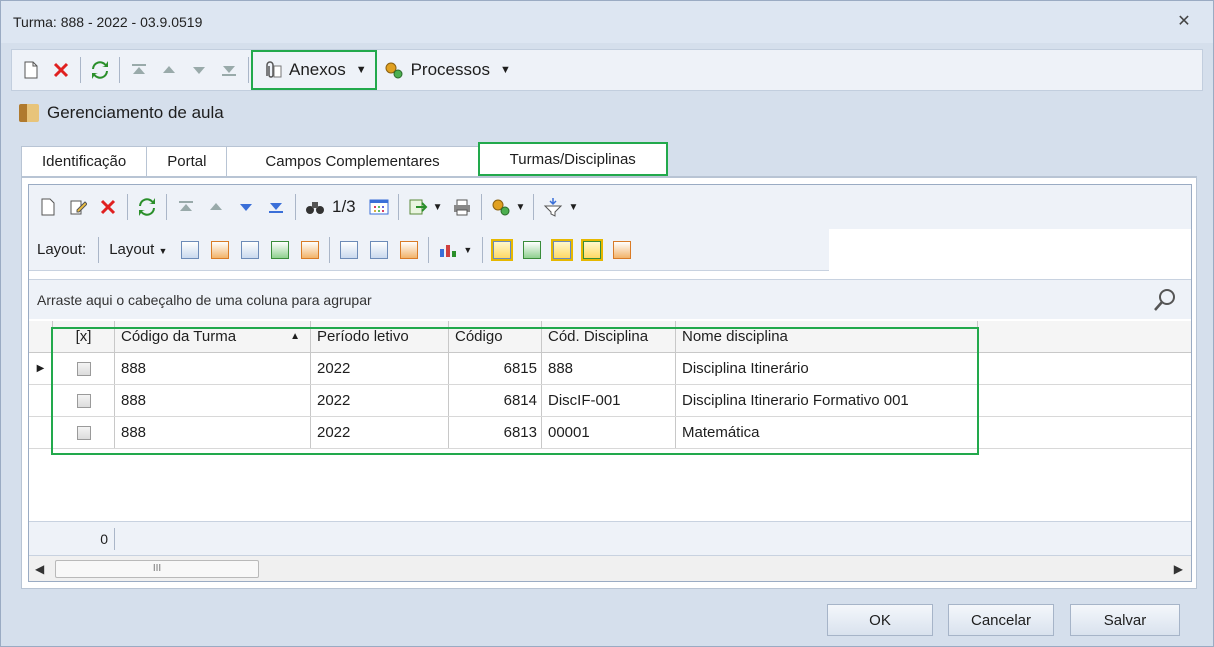  I want to click on edit-icon, so click(78, 207).